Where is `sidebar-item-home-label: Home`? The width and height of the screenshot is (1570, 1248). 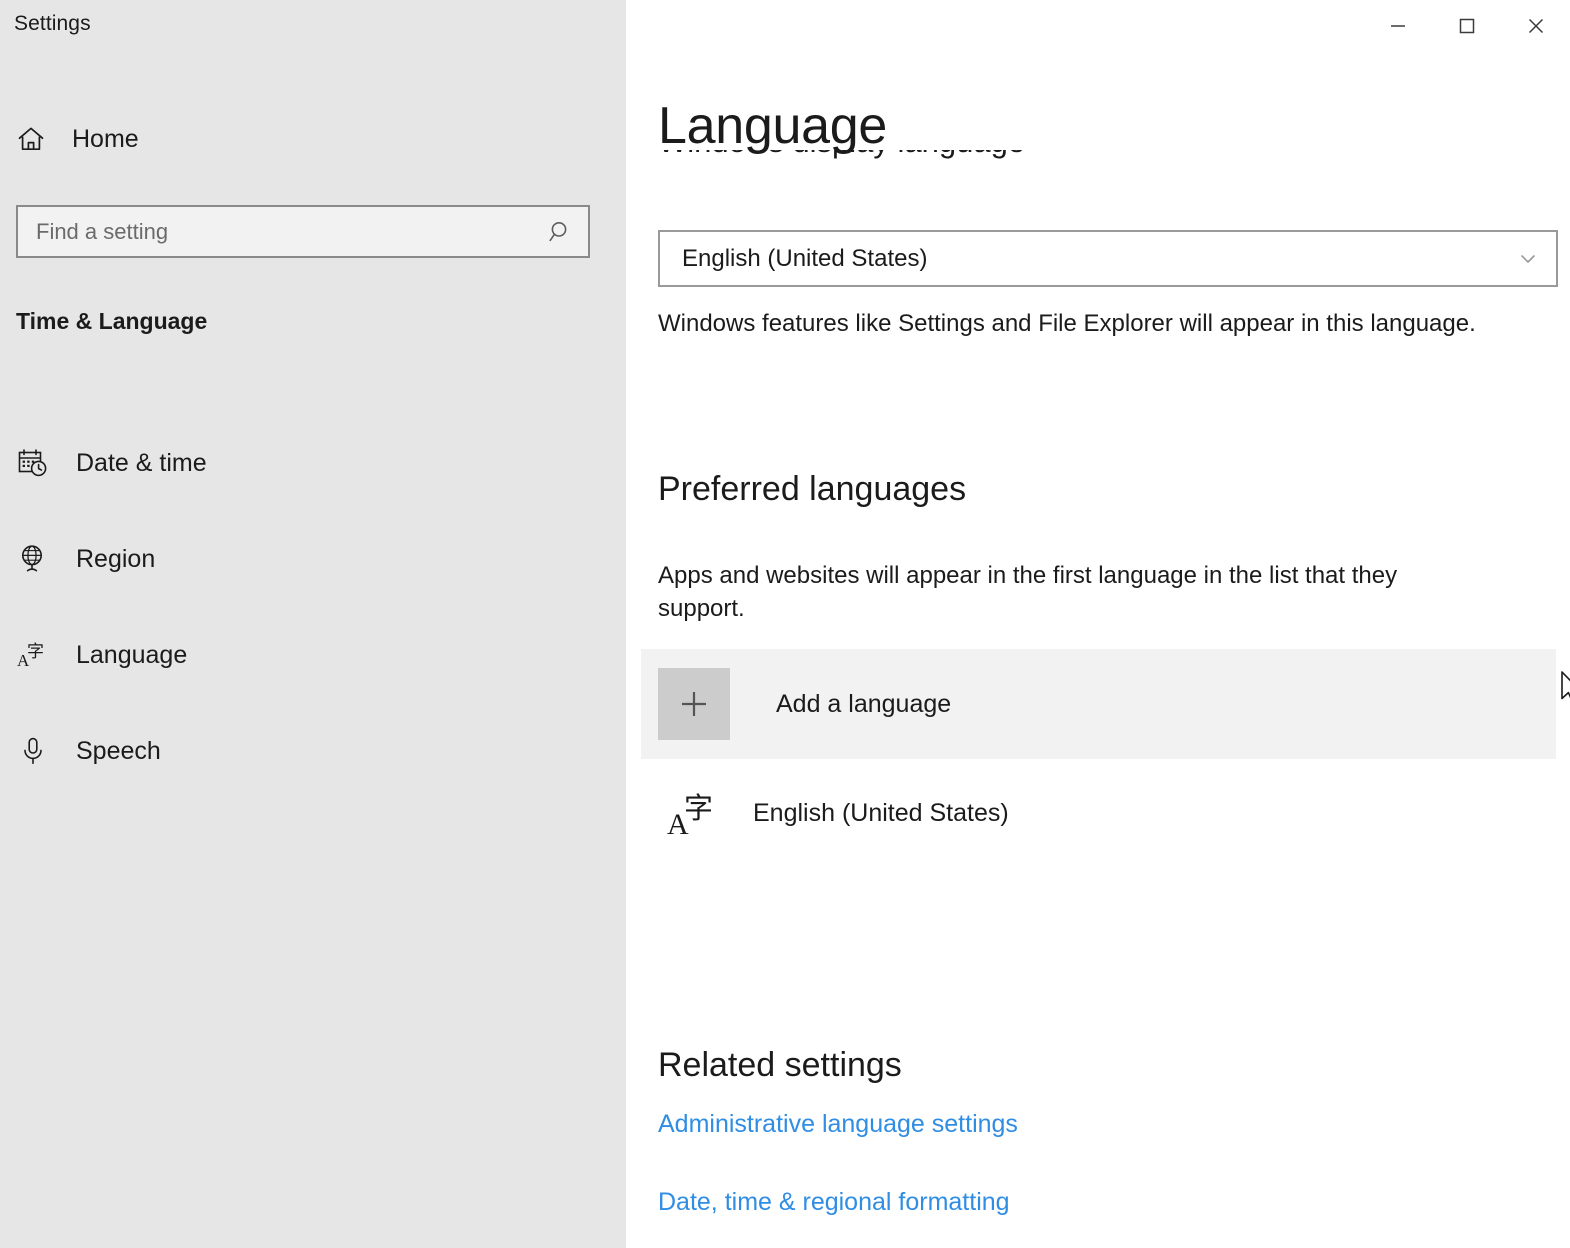 sidebar-item-home-label: Home is located at coordinates (105, 138).